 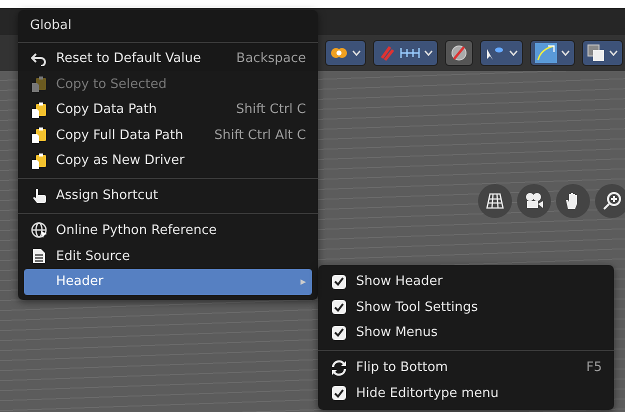 I want to click on menu-title: Global, so click(x=168, y=26).